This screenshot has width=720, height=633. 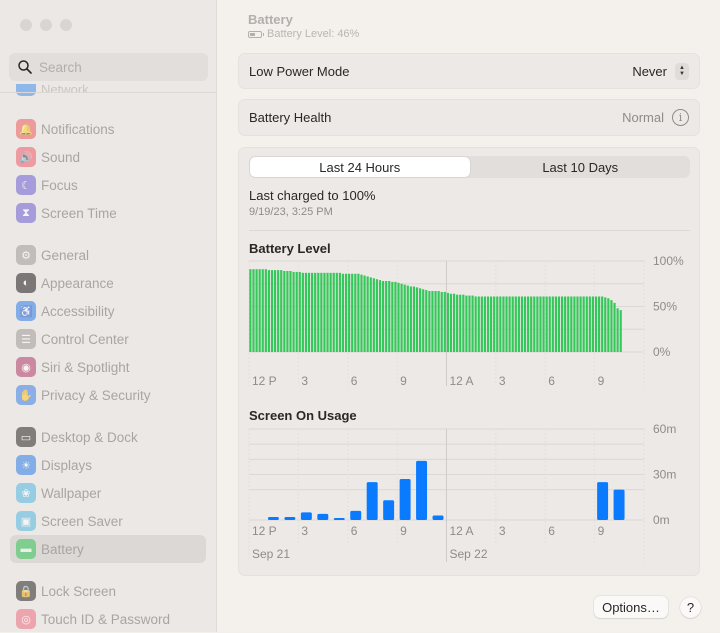 What do you see at coordinates (108, 395) in the screenshot?
I see `sidebar-item-privacy-and-security: ✋ Privacy & Security` at bounding box center [108, 395].